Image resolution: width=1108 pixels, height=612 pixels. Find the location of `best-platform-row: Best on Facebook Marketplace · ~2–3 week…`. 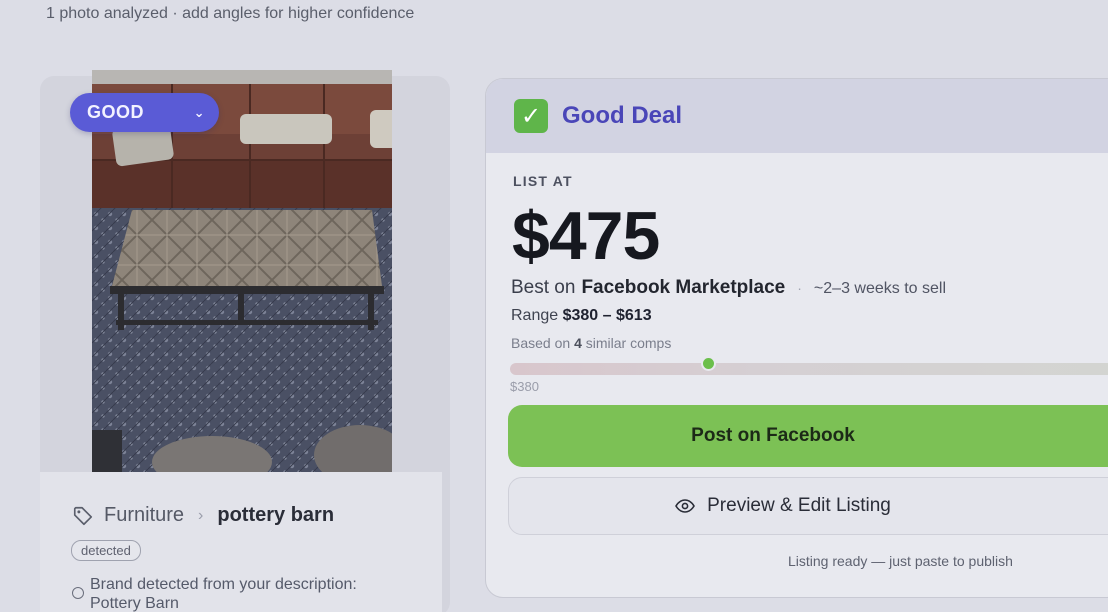

best-platform-row: Best on Facebook Marketplace · ~2–3 week… is located at coordinates (728, 288).